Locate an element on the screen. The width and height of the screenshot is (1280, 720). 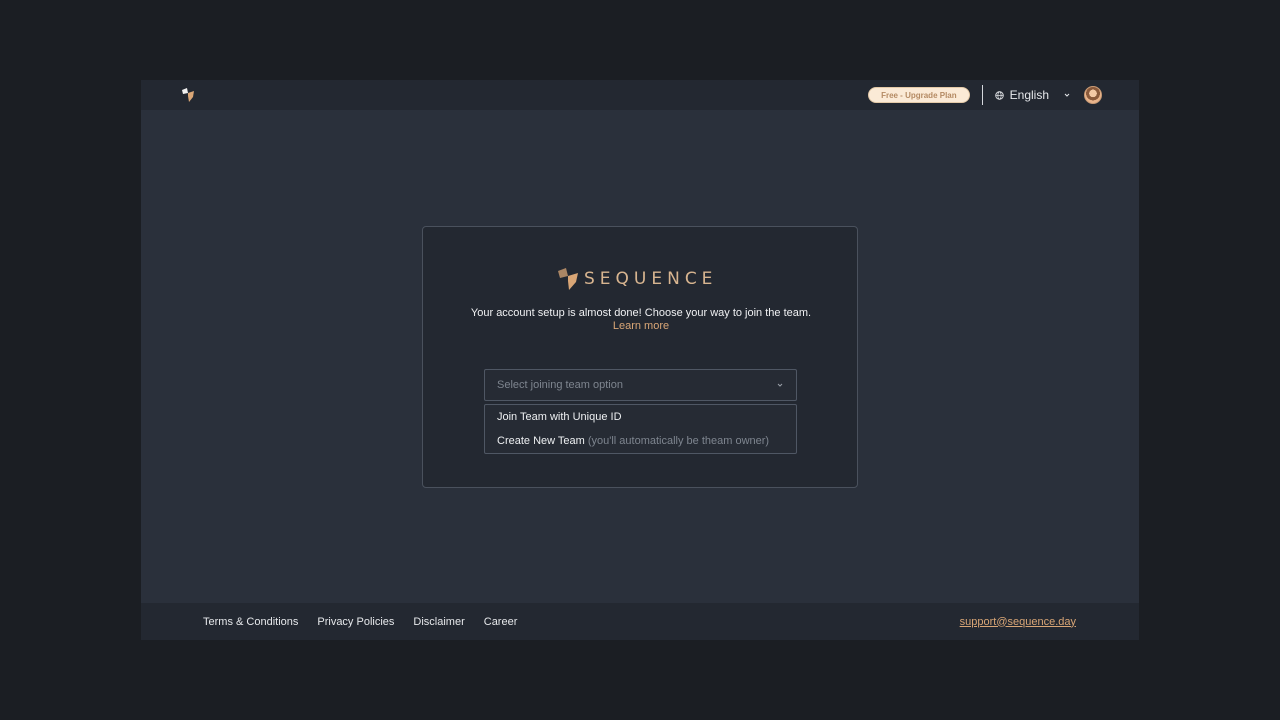
brand-name: SEQUENCE is located at coordinates (651, 279).